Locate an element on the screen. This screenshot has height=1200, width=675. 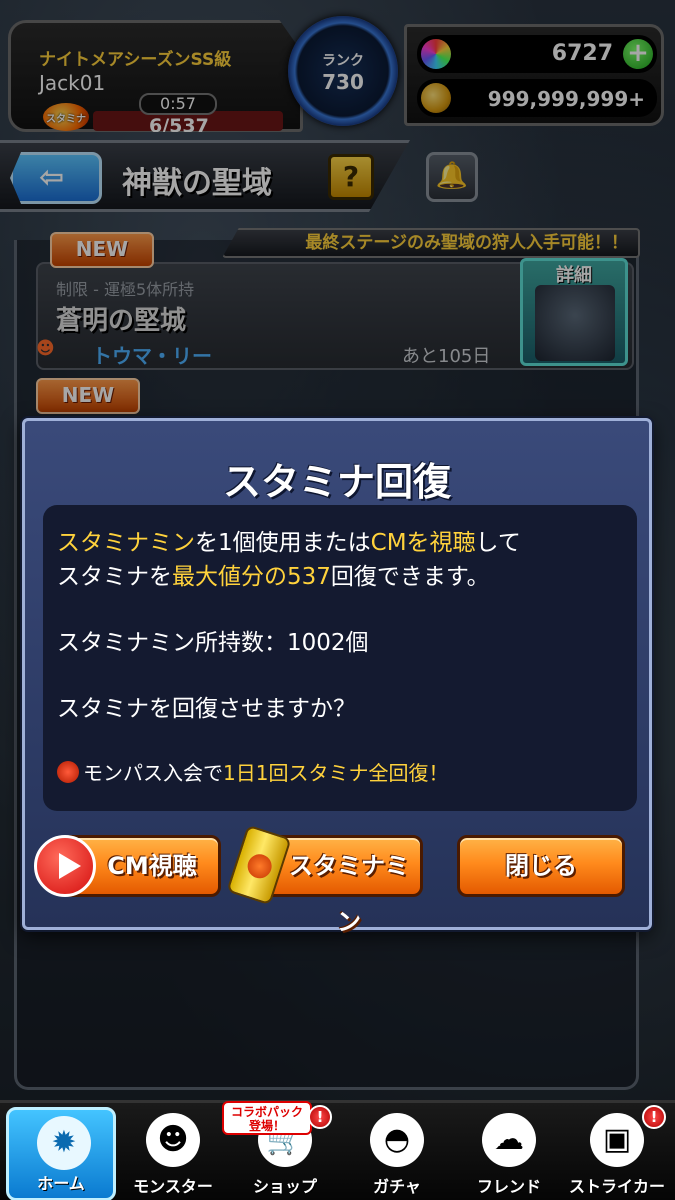
striker-card-icon: ▣ is located at coordinates (617, 1140).